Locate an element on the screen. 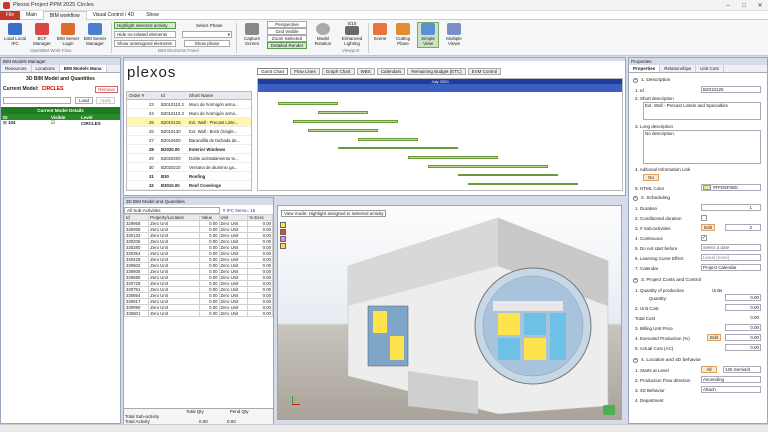  starts-level-dropdown: 125 Semisót is located at coordinates (742, 369).